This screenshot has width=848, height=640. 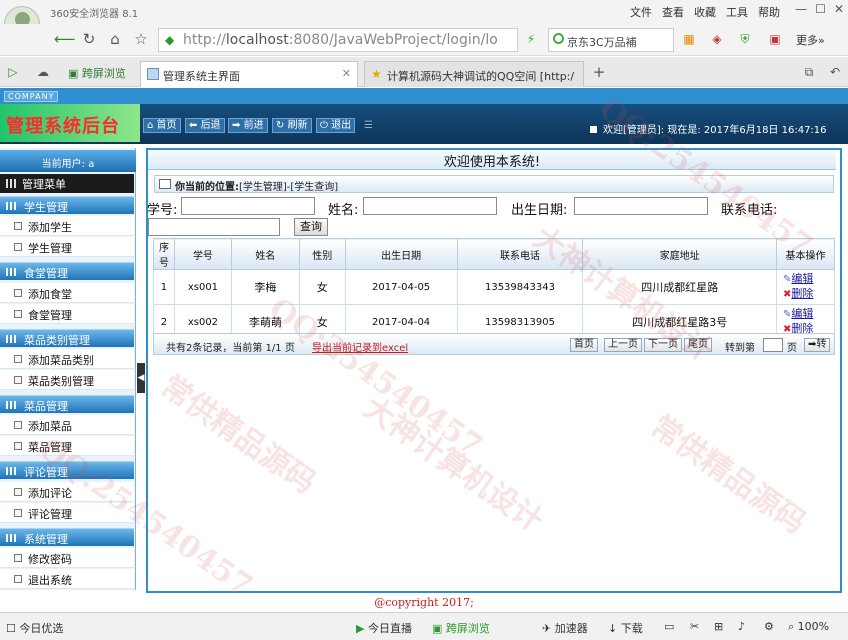 I want to click on sidebar-item-label: 添加食堂, so click(x=50, y=294).